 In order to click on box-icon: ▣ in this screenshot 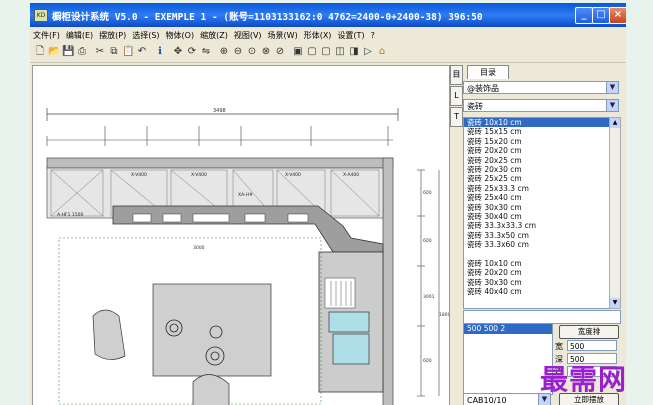, I will do `click(298, 52)`.